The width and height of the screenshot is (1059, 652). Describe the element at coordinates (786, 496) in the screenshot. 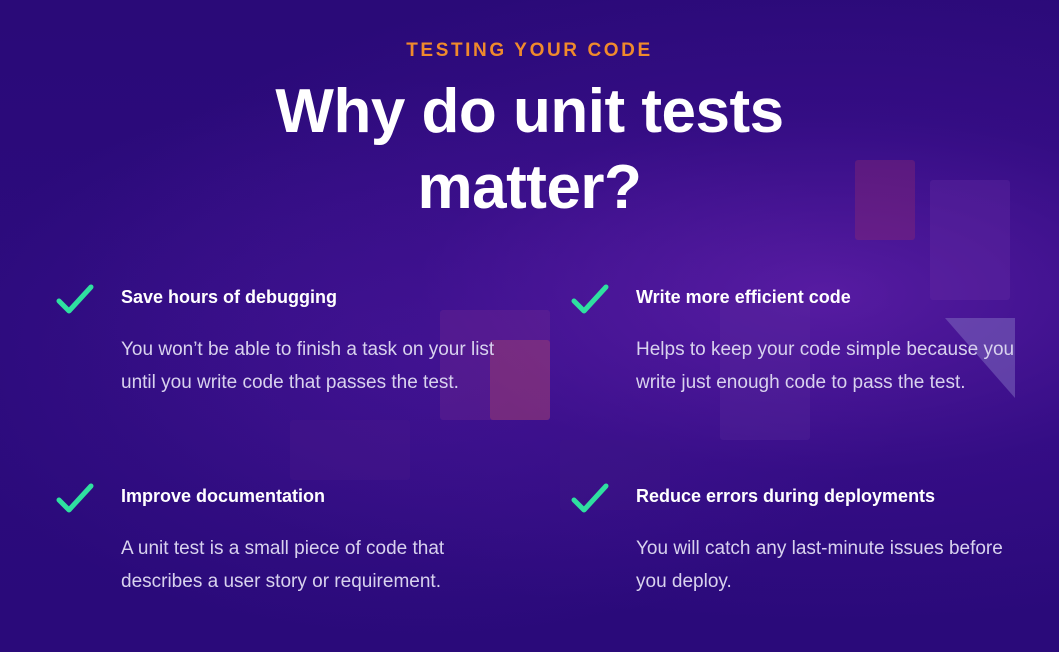

I see `feature-title: Reduce errors during deployments` at that location.